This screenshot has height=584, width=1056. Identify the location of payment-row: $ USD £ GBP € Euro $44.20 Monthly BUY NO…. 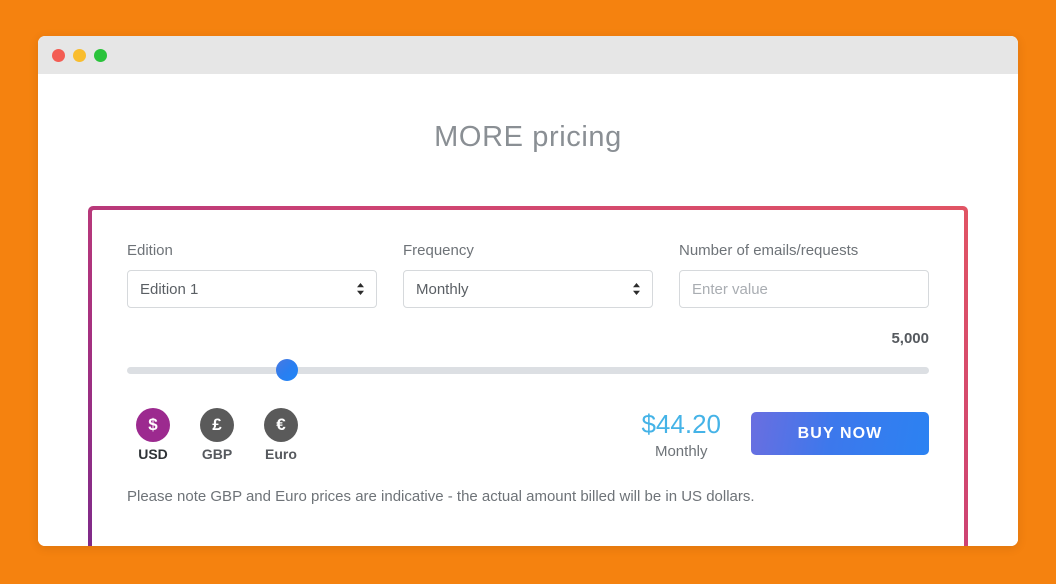
(528, 435).